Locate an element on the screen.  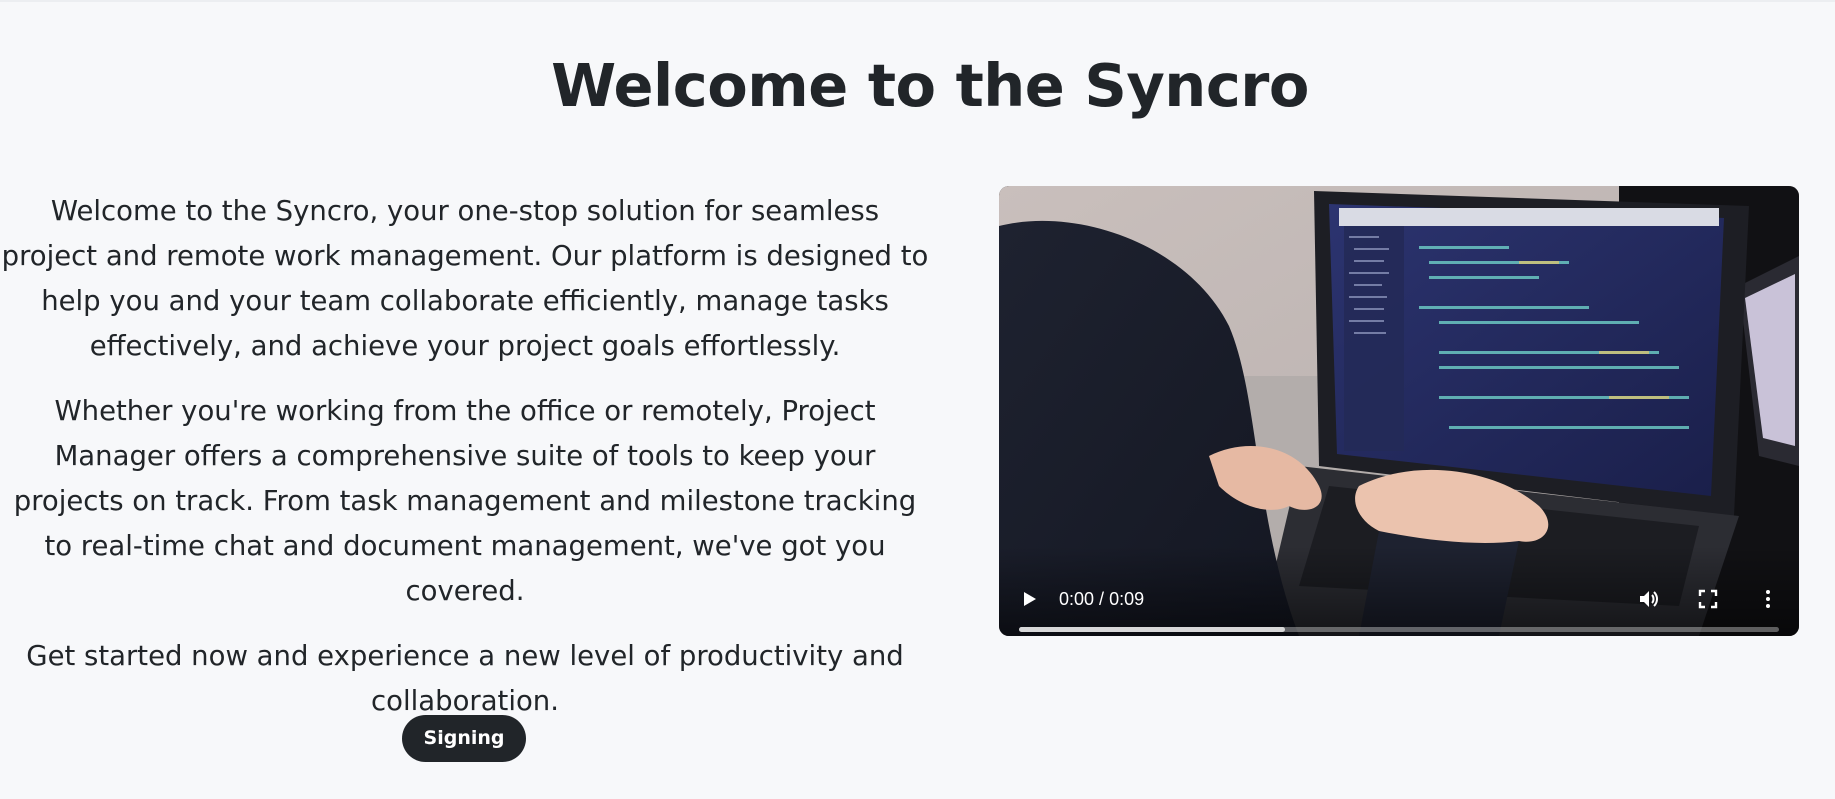
video-controls: 0:00/0:09 is located at coordinates (1399, 591).